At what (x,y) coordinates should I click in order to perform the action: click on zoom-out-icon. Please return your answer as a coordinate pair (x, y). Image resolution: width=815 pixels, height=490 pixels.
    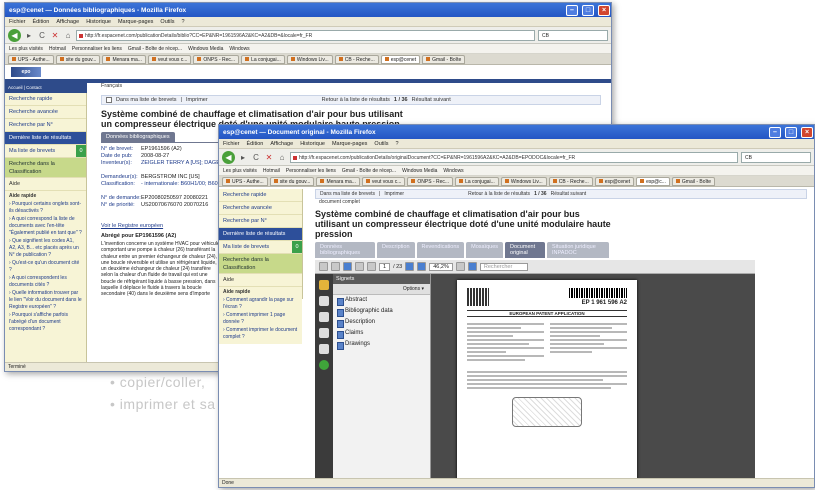
    Looking at the image, I should click on (410, 266).